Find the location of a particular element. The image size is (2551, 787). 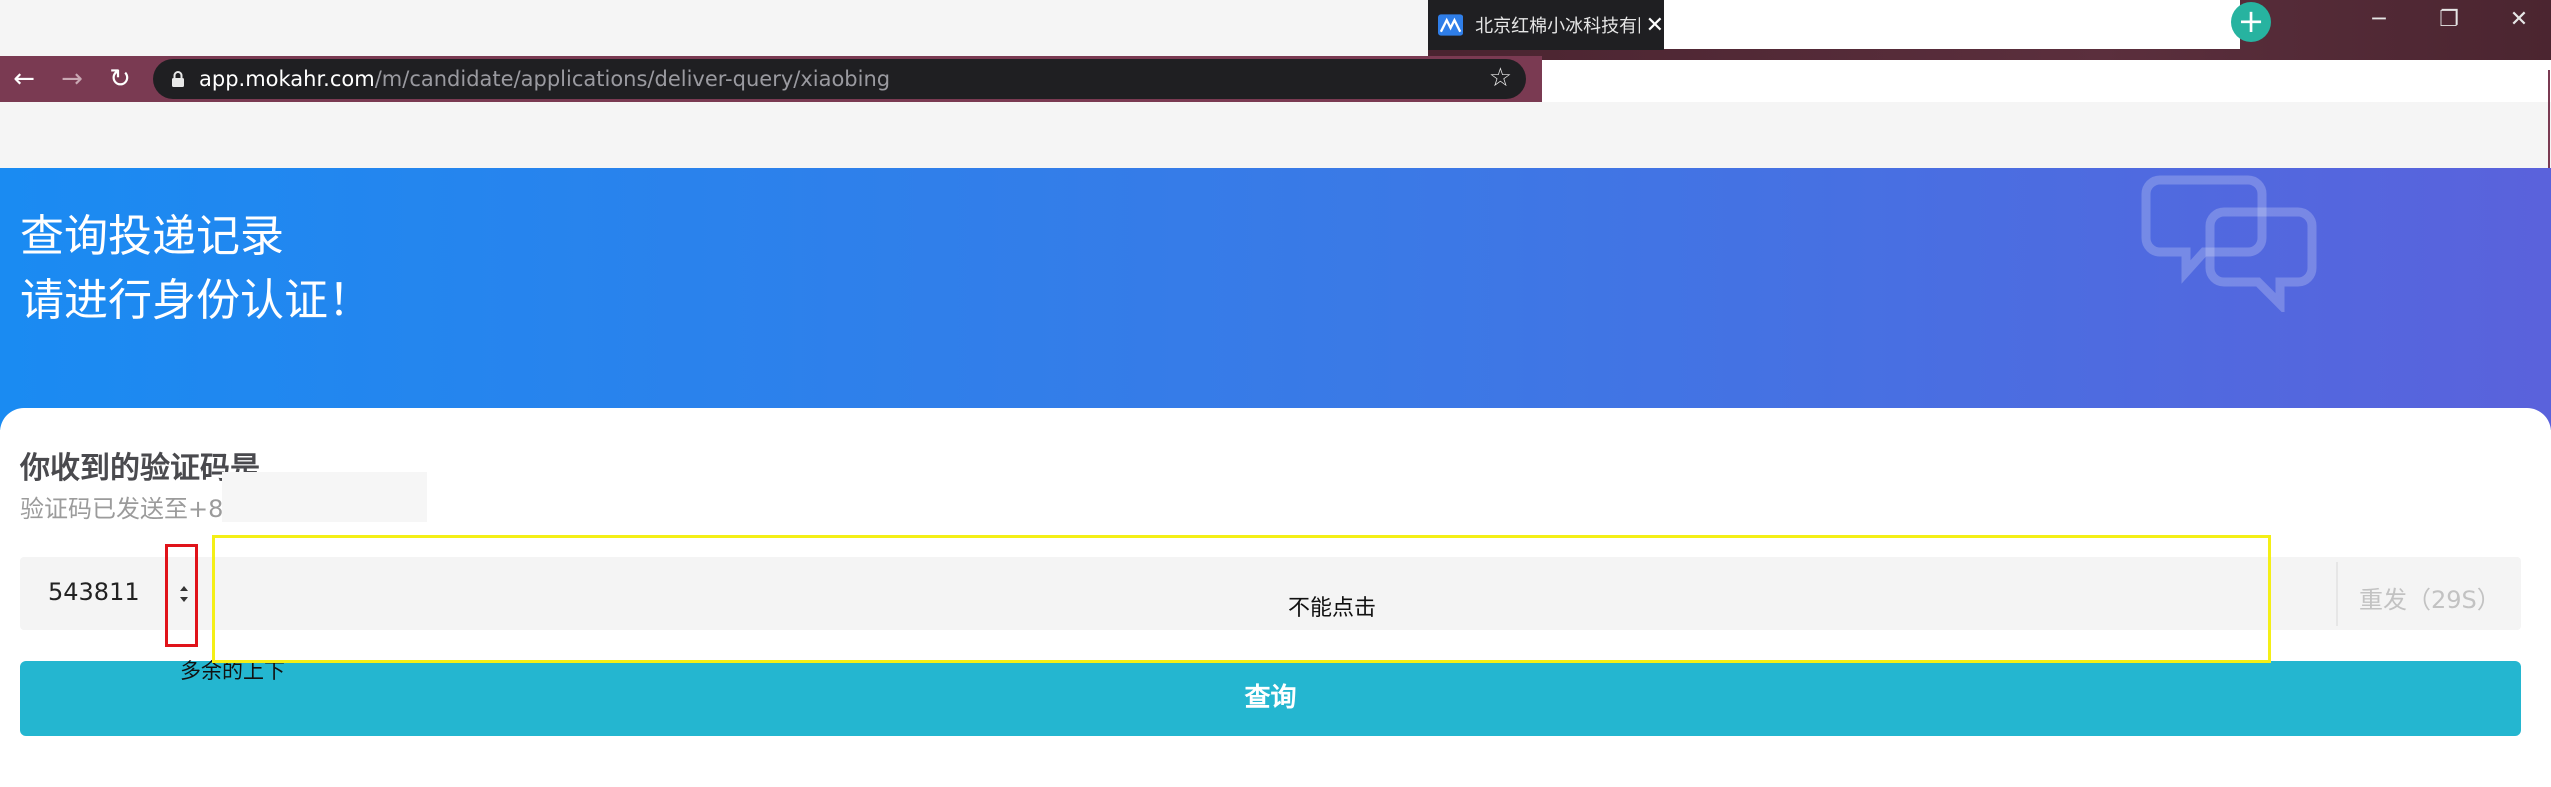

tab-title: 北京红棉小冰科技有限 is located at coordinates (1557, 26).